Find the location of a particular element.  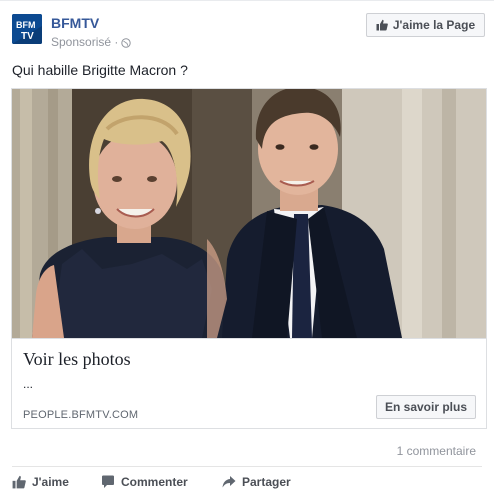

avatar-text-bottom: TV is located at coordinates (27, 36).